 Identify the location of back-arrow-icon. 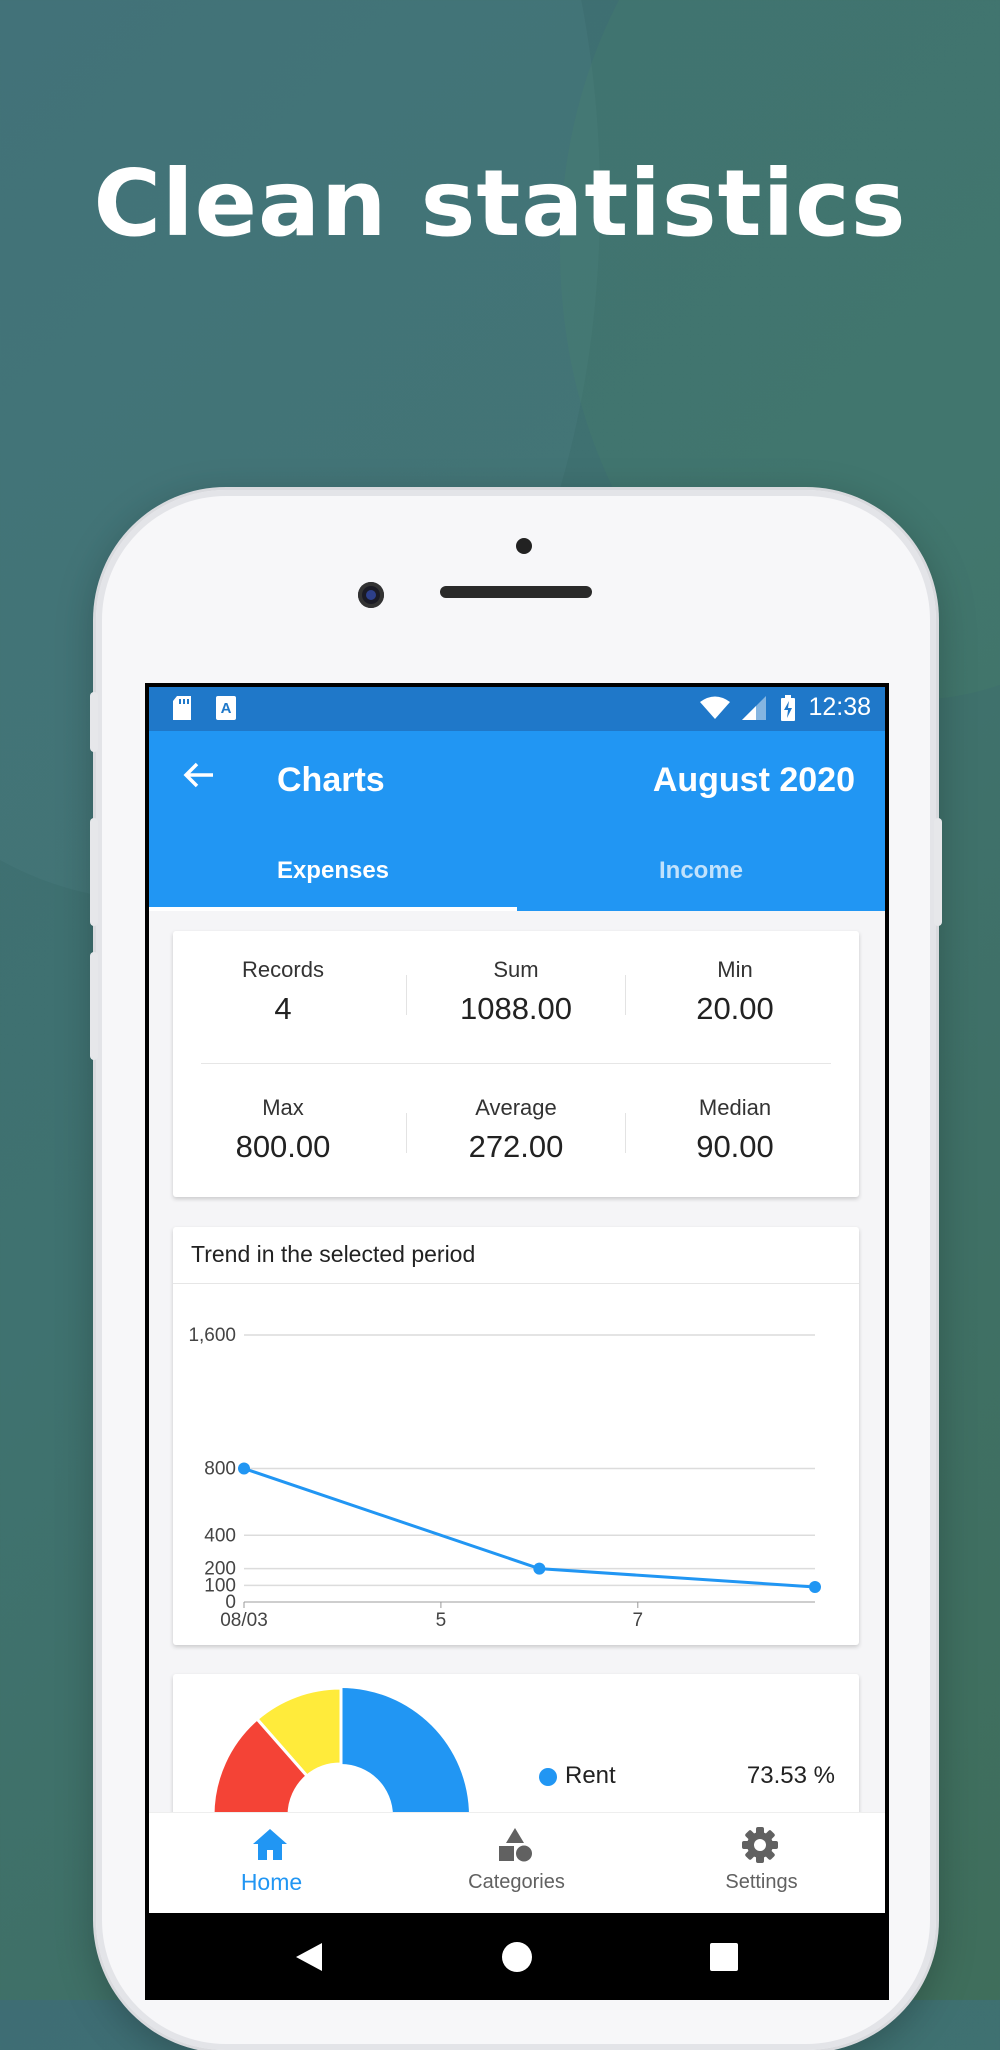
(199, 777).